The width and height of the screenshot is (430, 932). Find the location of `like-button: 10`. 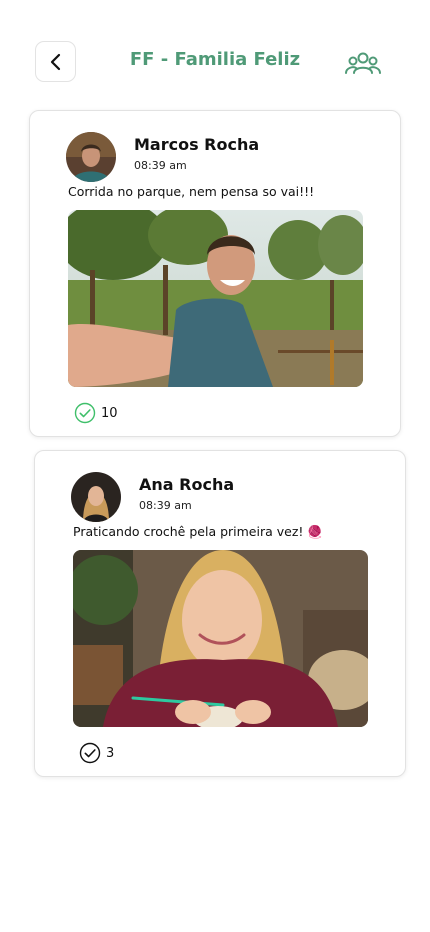

like-button: 10 is located at coordinates (96, 413).